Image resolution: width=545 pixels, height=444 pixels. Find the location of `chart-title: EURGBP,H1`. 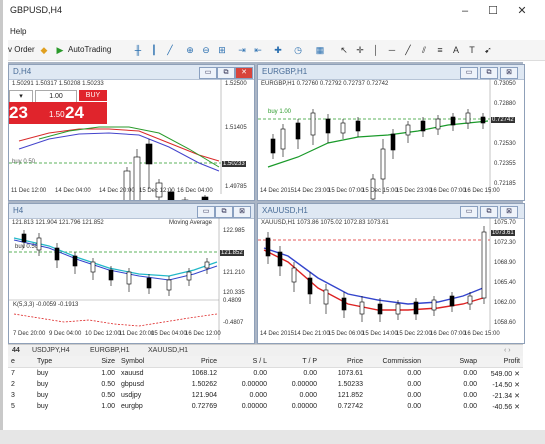

chart-title: EURGBP,H1 is located at coordinates (285, 71).